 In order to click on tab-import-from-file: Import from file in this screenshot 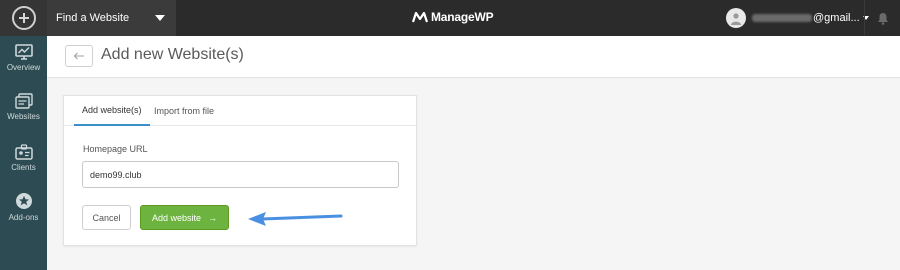, I will do `click(184, 111)`.